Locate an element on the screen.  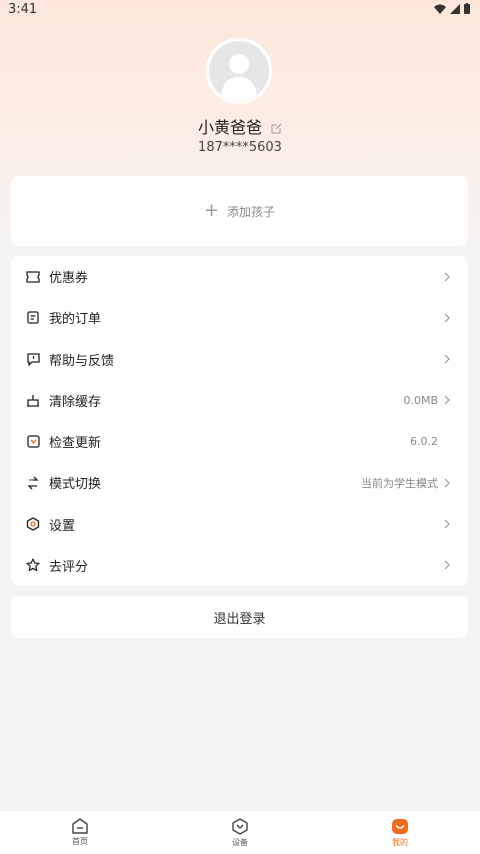
status-time: 3:41 is located at coordinates (23, 9).